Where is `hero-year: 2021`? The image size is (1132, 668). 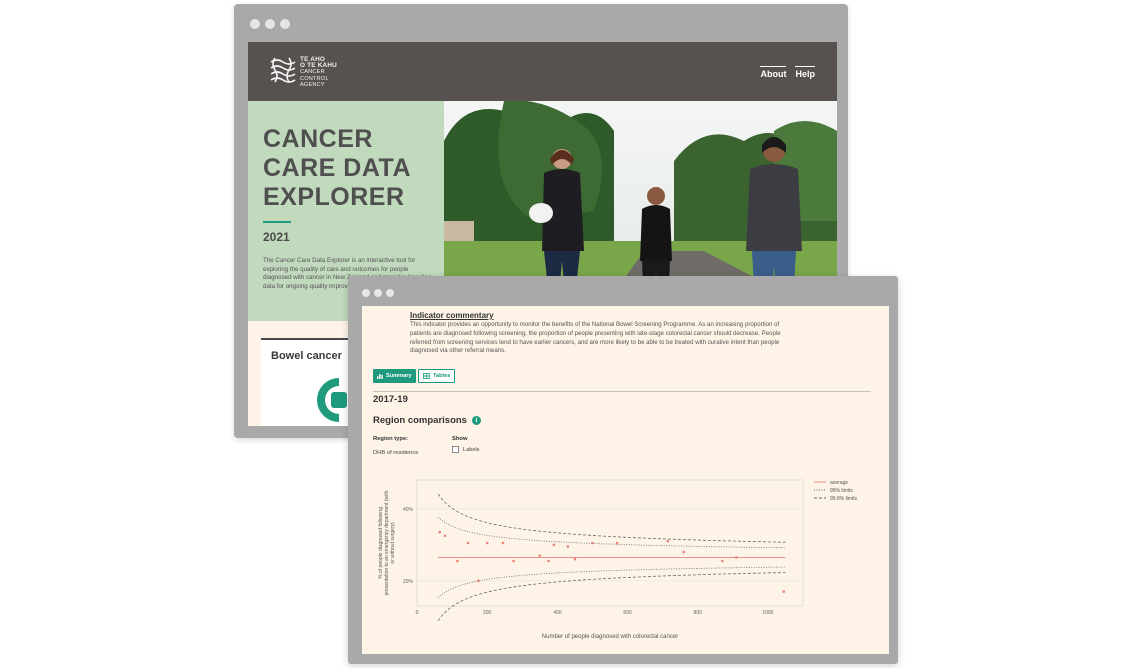 hero-year: 2021 is located at coordinates (276, 237).